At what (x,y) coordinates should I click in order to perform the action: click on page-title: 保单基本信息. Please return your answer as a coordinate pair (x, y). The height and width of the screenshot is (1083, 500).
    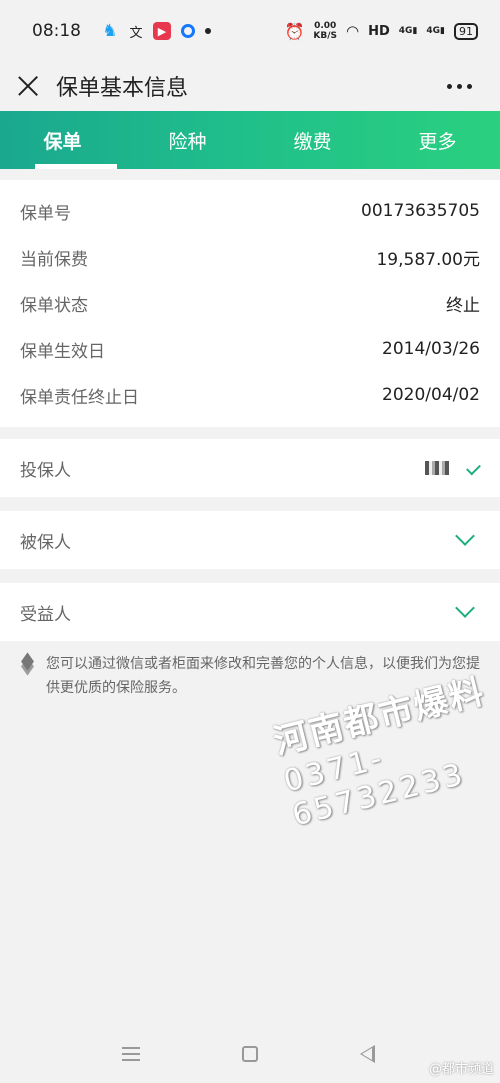
    Looking at the image, I should click on (122, 88).